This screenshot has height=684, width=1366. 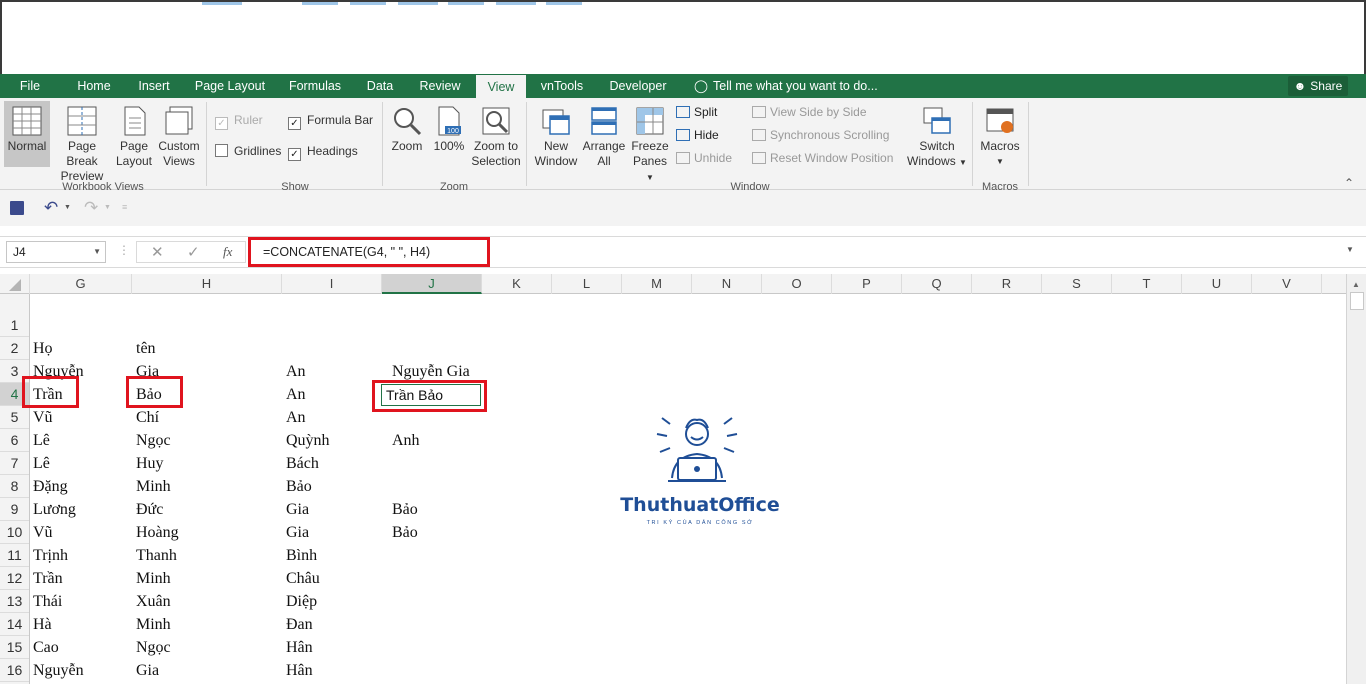 I want to click on view-side-by-side-button: View Side by Side, so click(x=809, y=112).